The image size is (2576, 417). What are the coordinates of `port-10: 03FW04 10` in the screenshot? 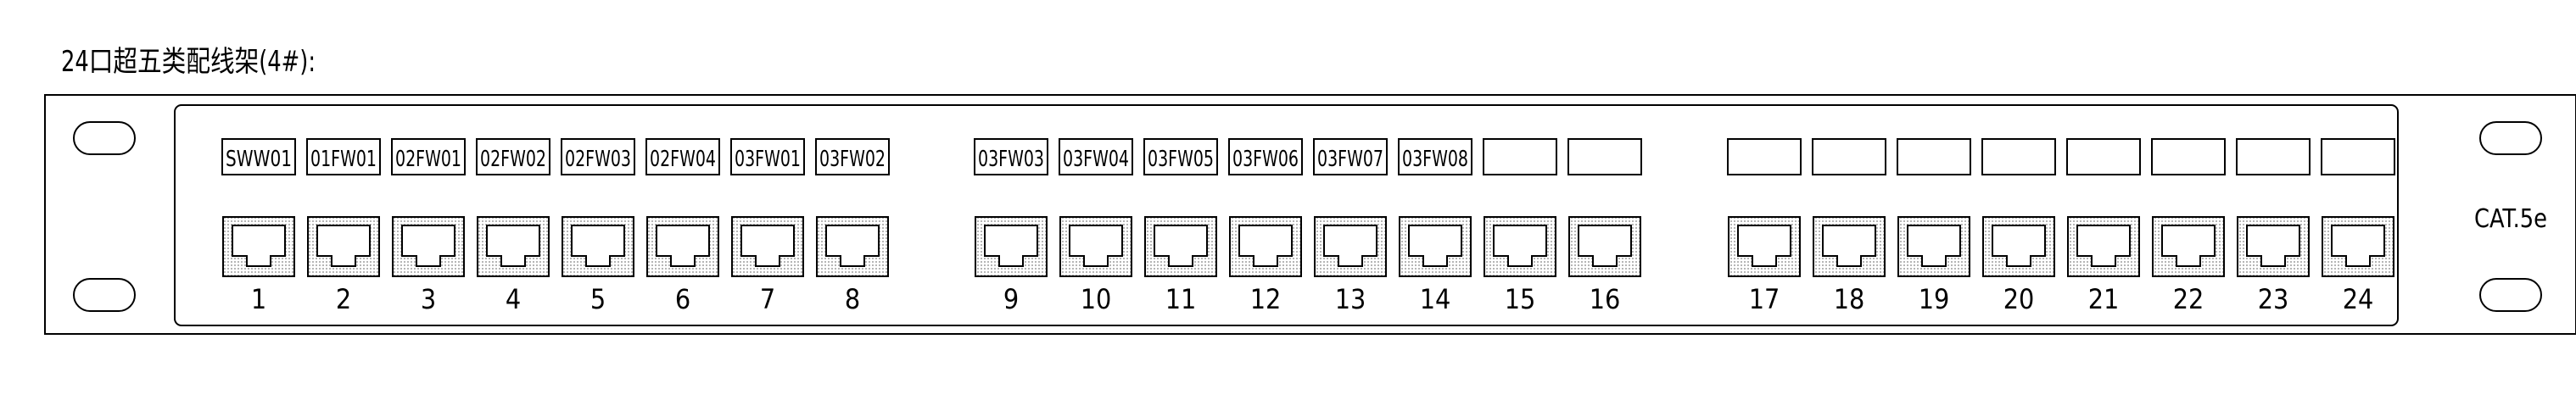 It's located at (1096, 226).